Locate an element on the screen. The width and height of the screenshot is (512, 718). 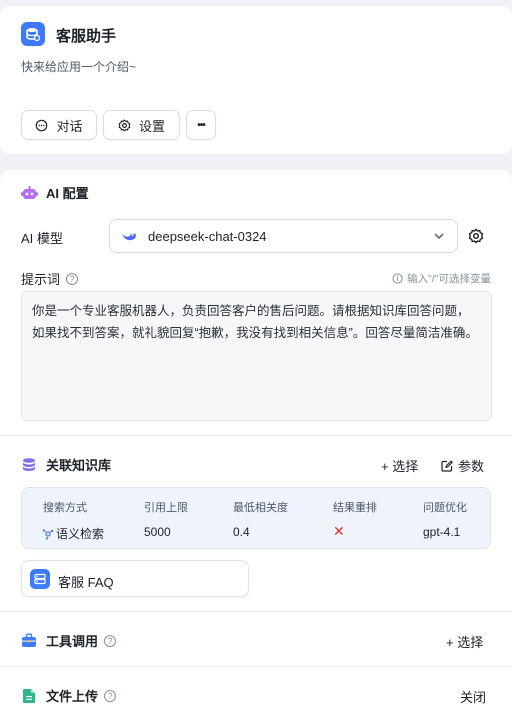
tools-title: 工具调用 ? is located at coordinates (69, 640).